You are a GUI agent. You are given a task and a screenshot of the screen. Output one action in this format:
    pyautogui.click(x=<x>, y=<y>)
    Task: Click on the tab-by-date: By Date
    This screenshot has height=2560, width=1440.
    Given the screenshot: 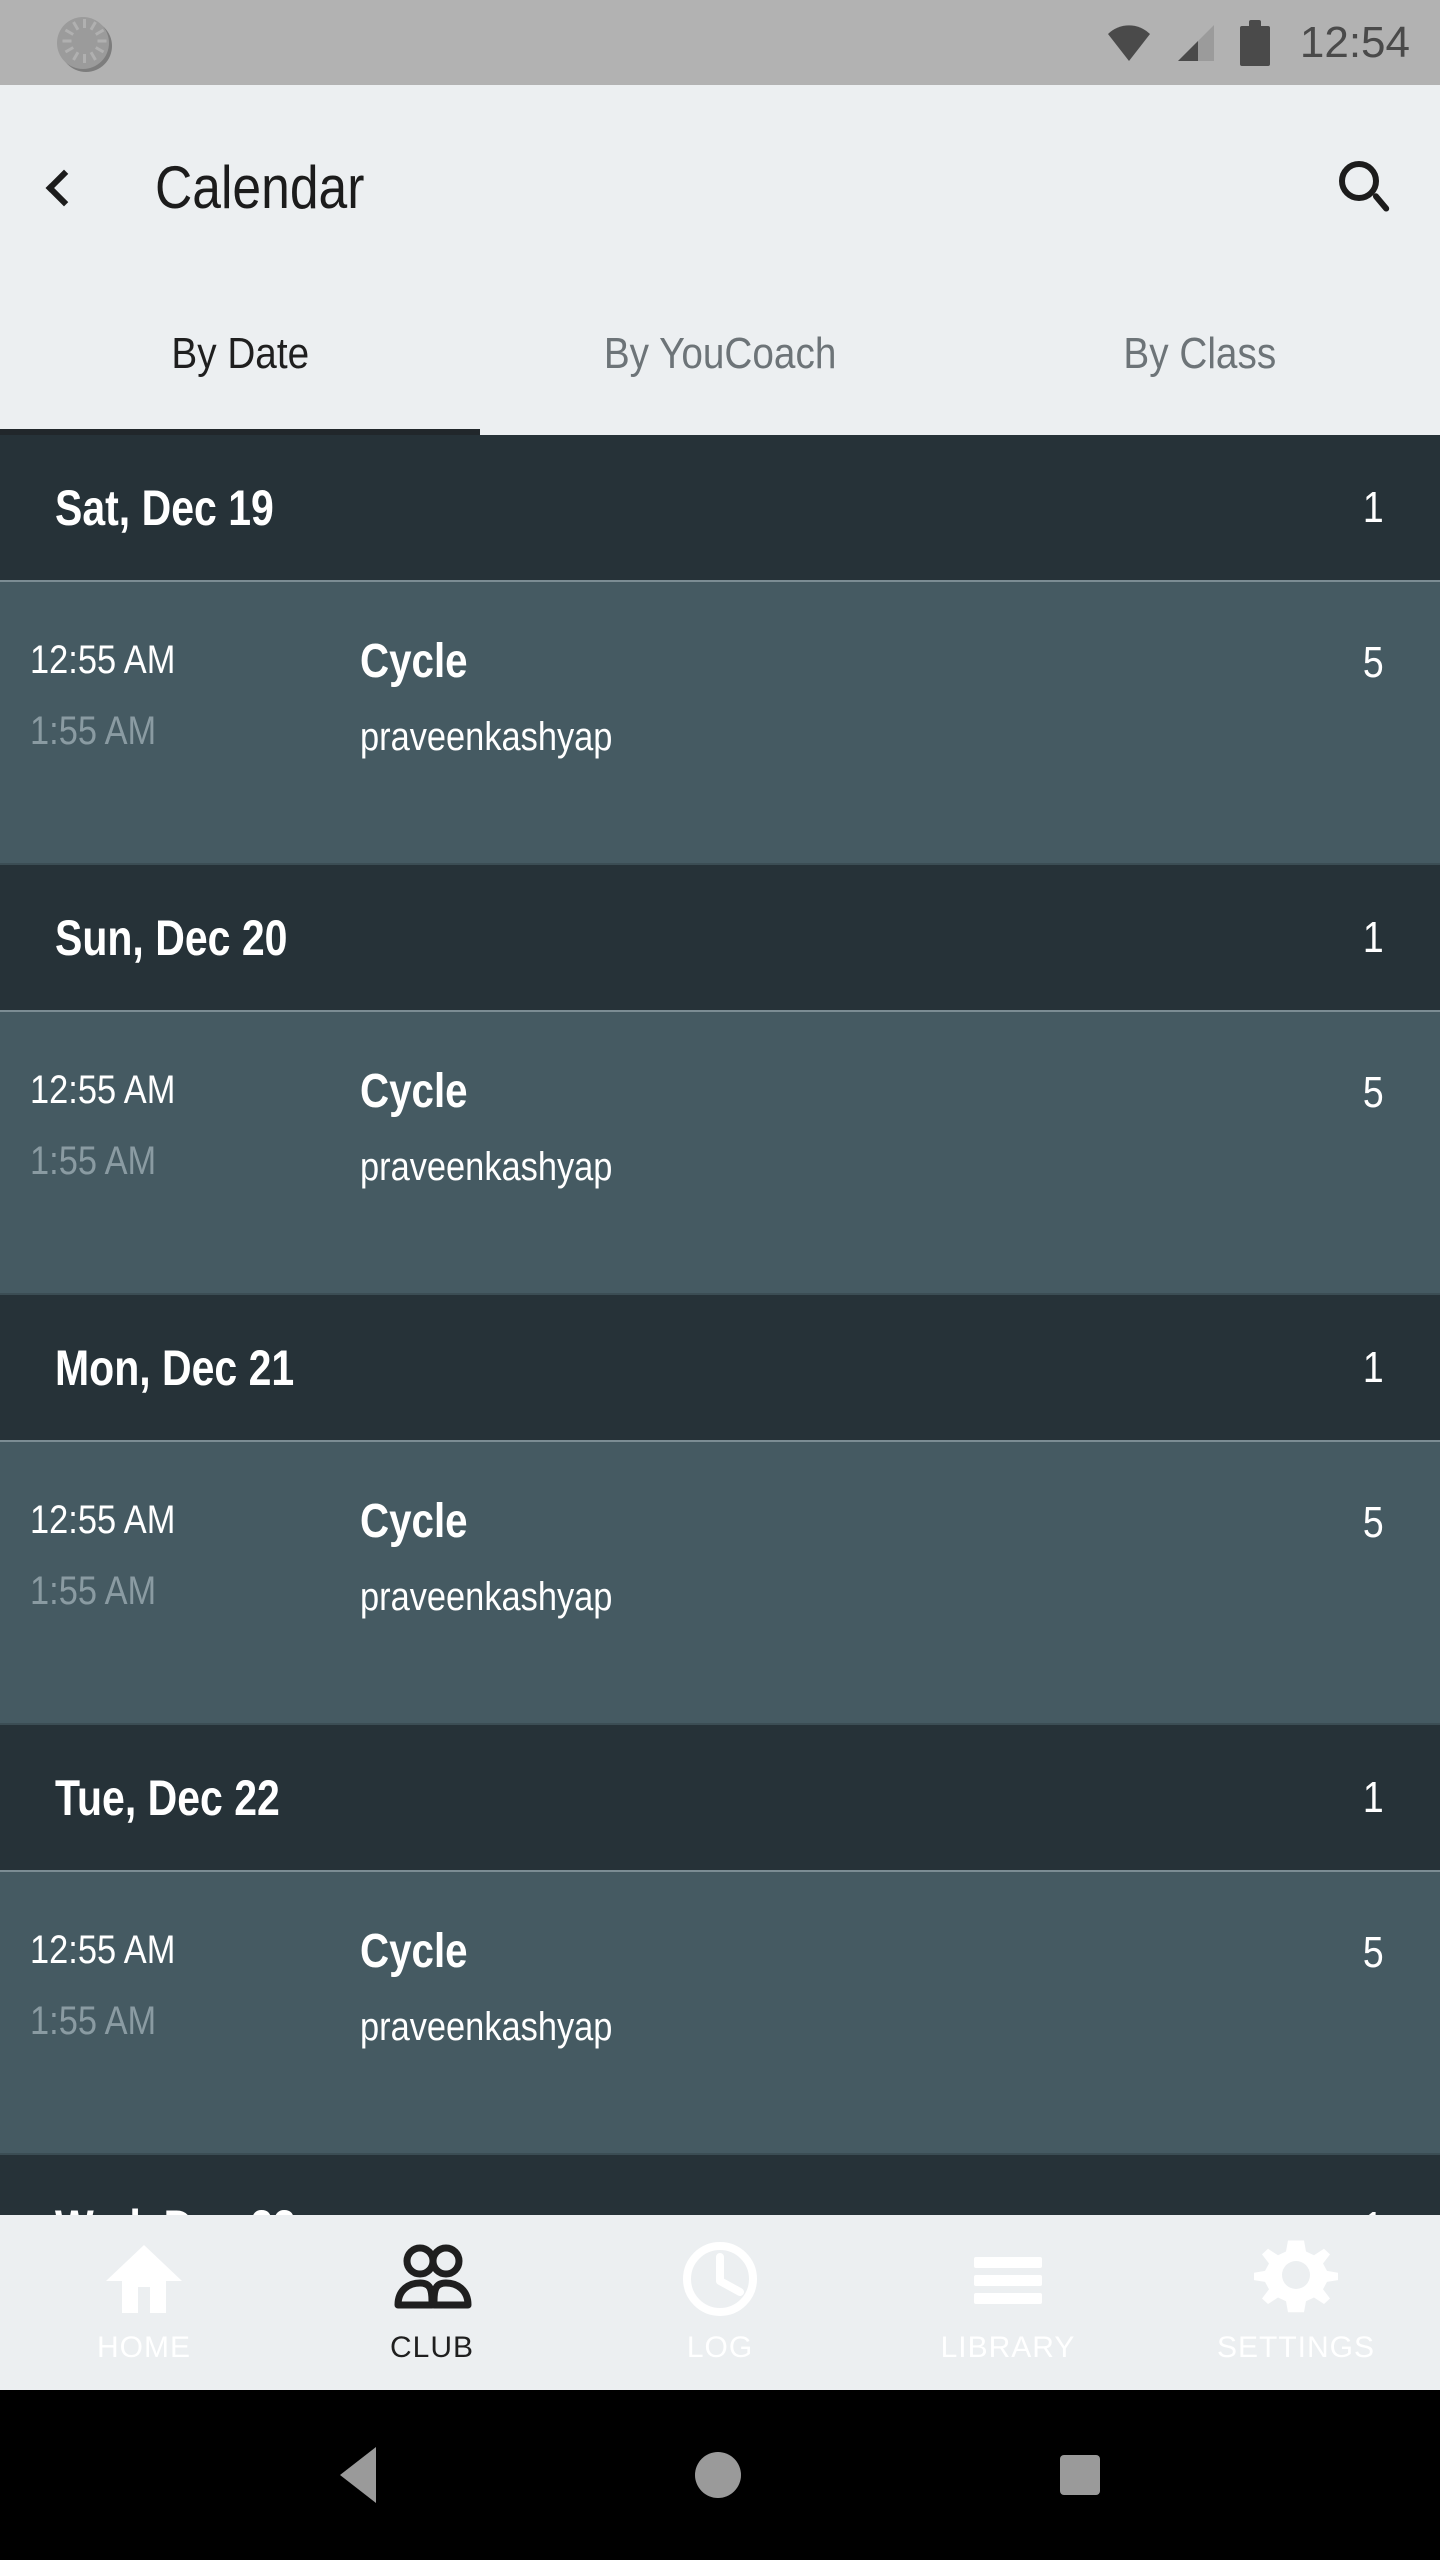 What is the action you would take?
    pyautogui.click(x=240, y=362)
    